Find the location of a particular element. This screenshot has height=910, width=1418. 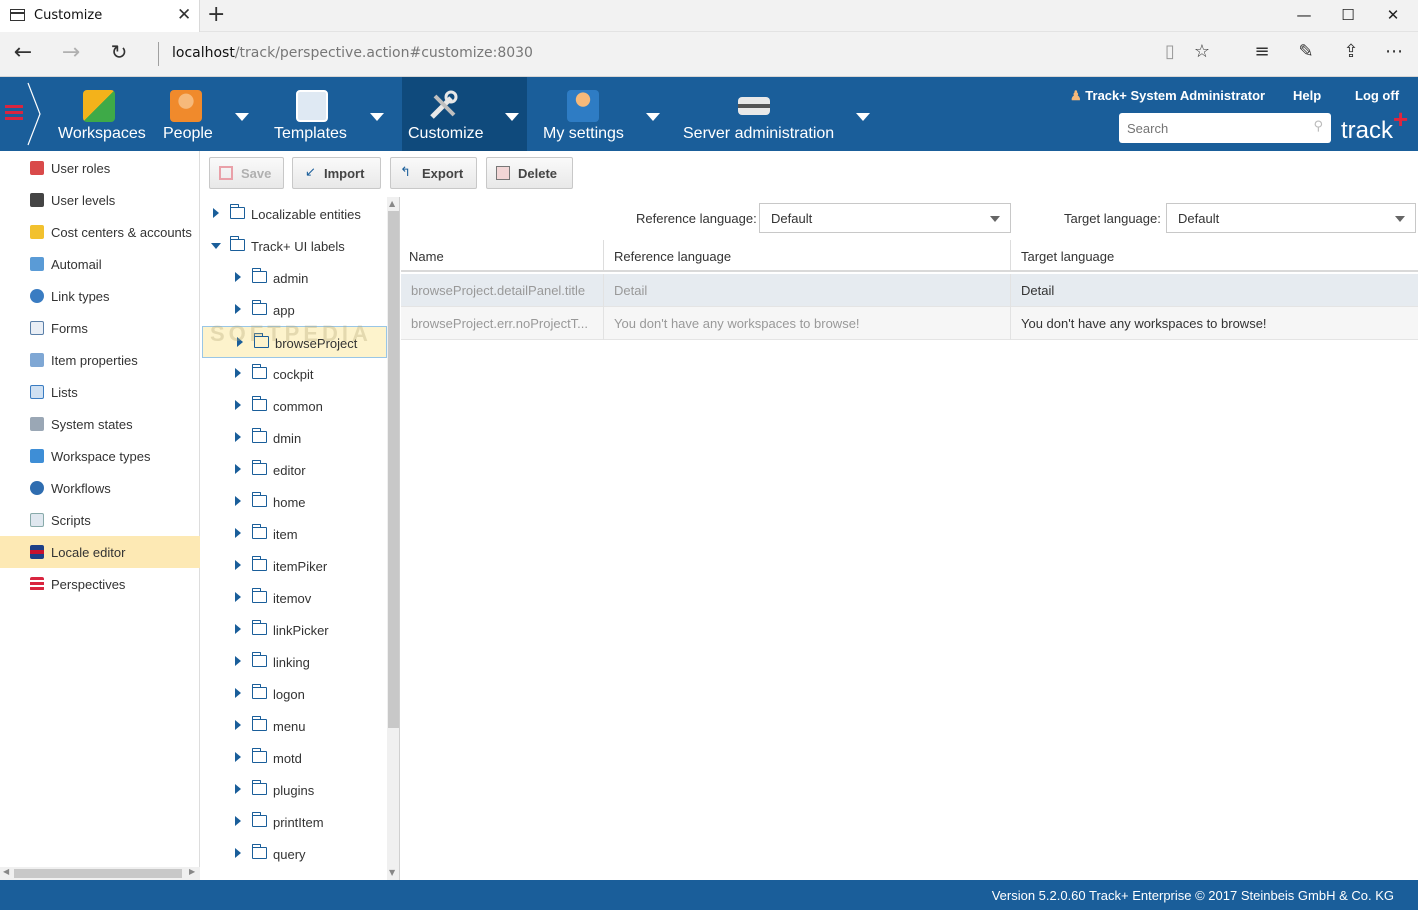

reference-language-select: Default is located at coordinates (885, 218).